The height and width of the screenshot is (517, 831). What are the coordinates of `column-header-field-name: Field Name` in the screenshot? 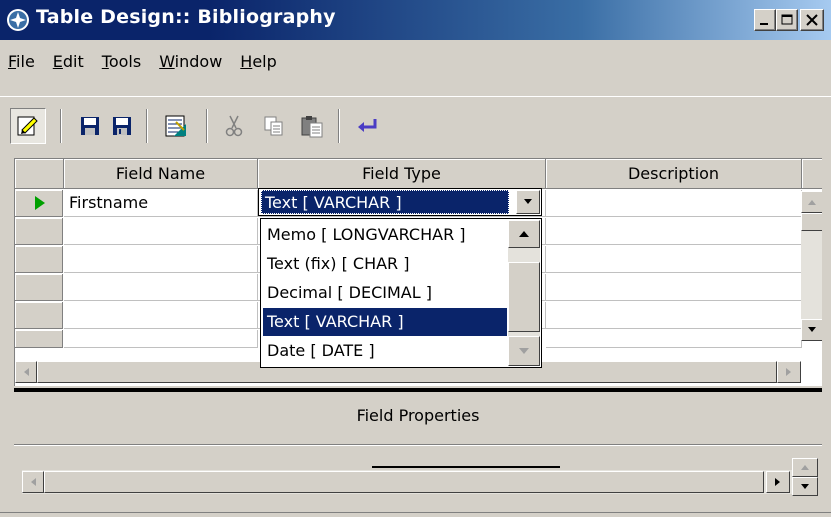 It's located at (161, 174).